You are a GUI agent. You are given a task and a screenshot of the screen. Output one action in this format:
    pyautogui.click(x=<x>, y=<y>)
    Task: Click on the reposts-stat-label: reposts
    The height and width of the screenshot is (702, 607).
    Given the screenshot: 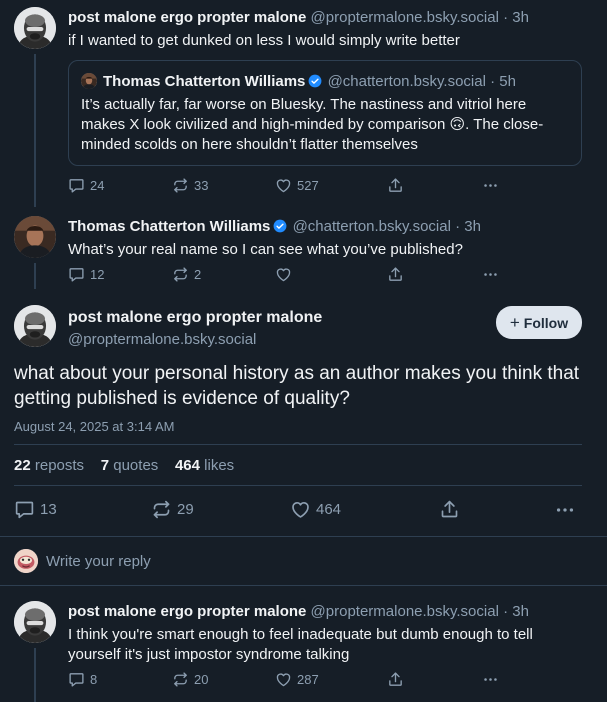 What is the action you would take?
    pyautogui.click(x=59, y=465)
    